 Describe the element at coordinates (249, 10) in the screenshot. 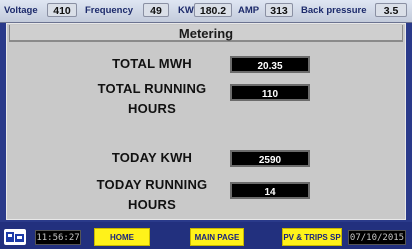

I see `amp-label: AMP` at that location.